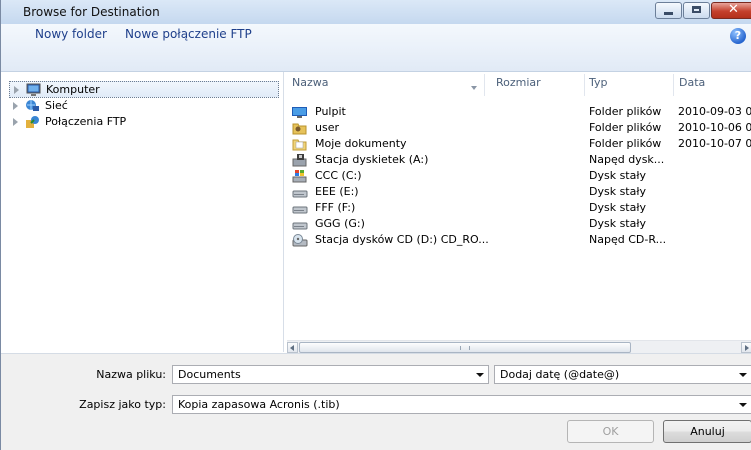 The image size is (751, 450). I want to click on new-ftp-connection-button: Nowe połączenie FTP, so click(188, 34).